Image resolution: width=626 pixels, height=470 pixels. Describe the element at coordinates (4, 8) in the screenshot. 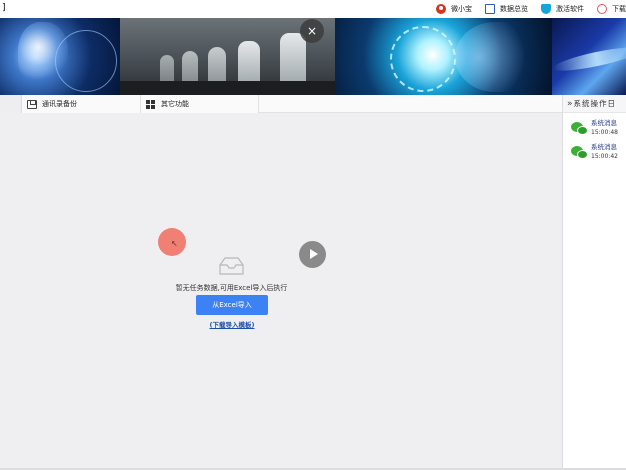

I see `window-title-fragment: ]` at that location.